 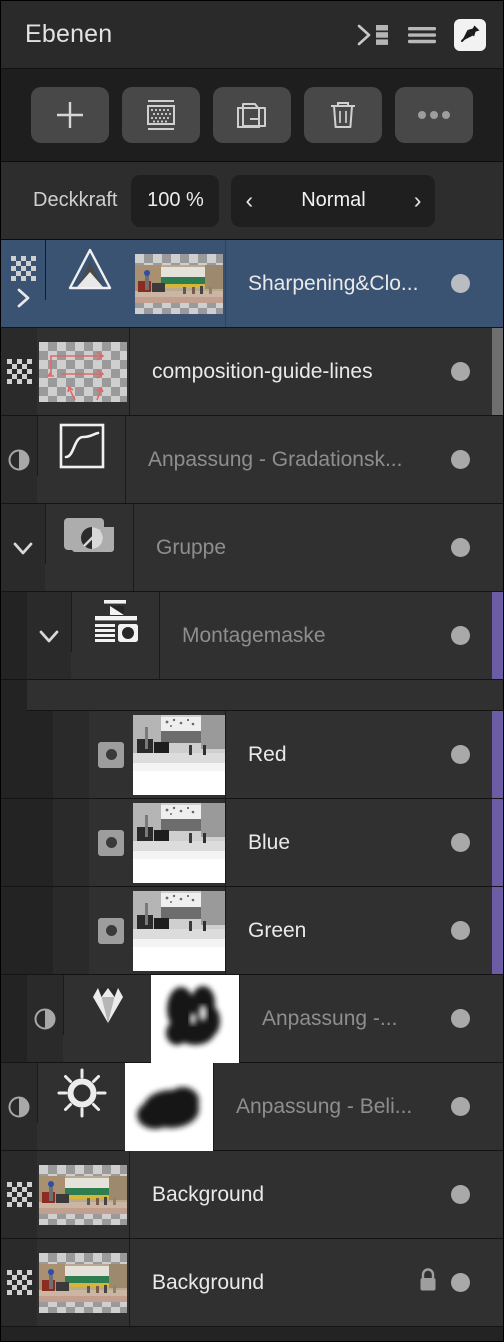 What do you see at coordinates (333, 200) in the screenshot?
I see `blend-mode-selector: ‹ Normal ›` at bounding box center [333, 200].